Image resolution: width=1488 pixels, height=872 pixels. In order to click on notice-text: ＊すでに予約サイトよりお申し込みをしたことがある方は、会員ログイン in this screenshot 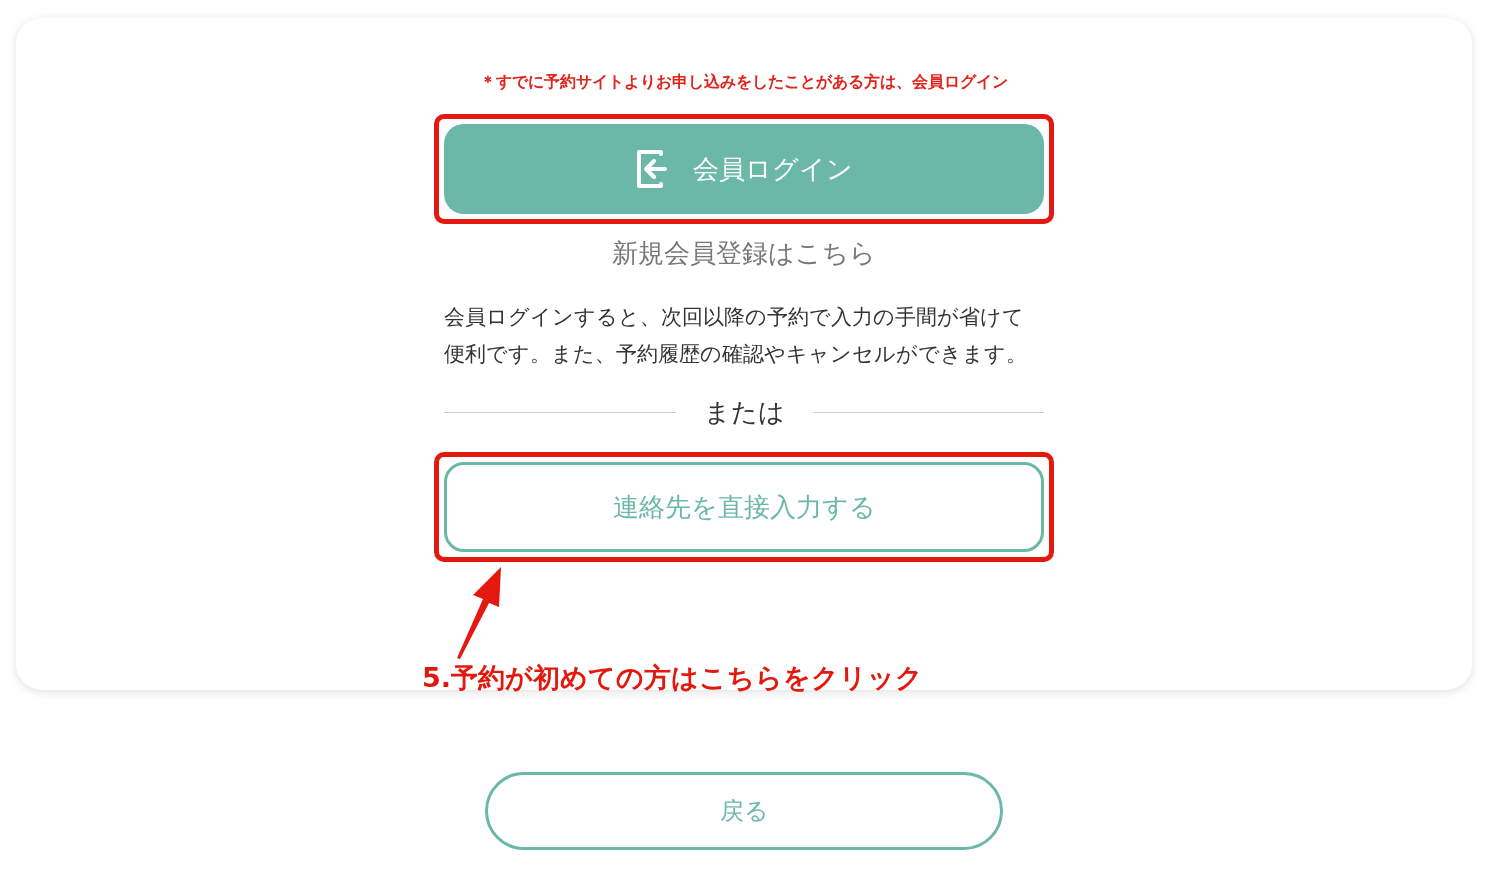, I will do `click(744, 82)`.